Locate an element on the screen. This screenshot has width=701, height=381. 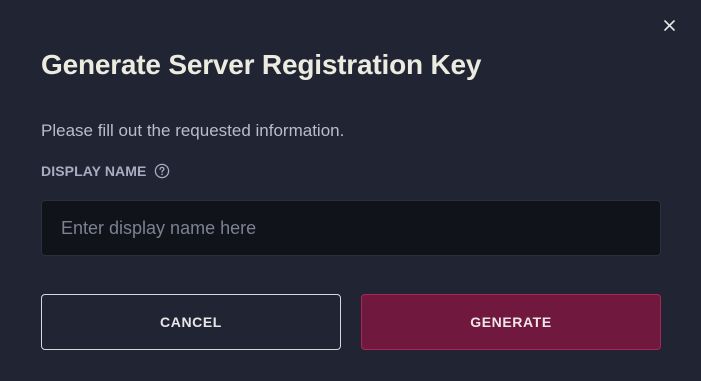
help-button is located at coordinates (162, 171).